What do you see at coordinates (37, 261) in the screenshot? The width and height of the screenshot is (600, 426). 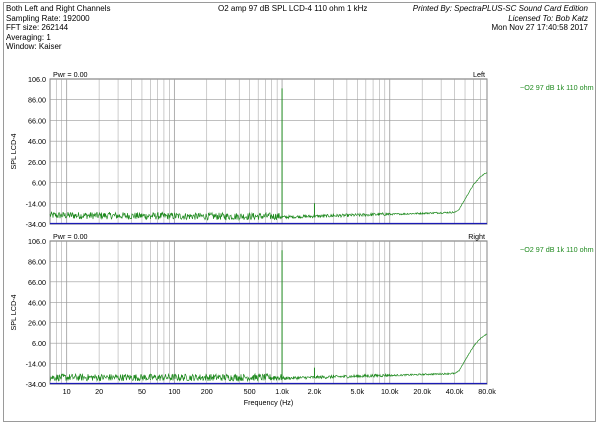 I see `panel-2-ytick-label: 86.00` at bounding box center [37, 261].